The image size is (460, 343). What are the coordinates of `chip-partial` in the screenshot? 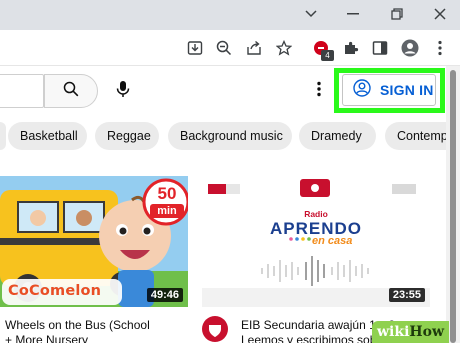 It's located at (3, 136).